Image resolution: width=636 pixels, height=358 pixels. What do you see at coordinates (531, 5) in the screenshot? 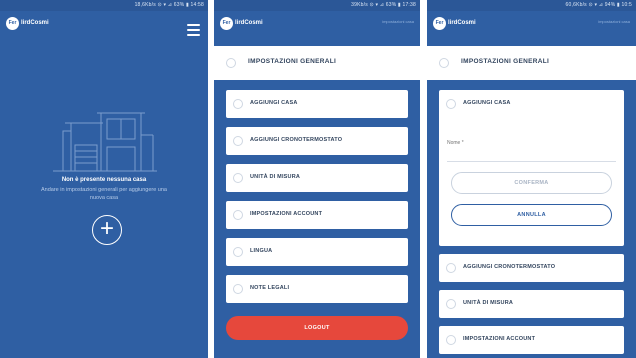
I see `status-bar: 60,6Kb/s ⊙ ▾ ⊿ 94% ▮ 10:5` at bounding box center [531, 5].